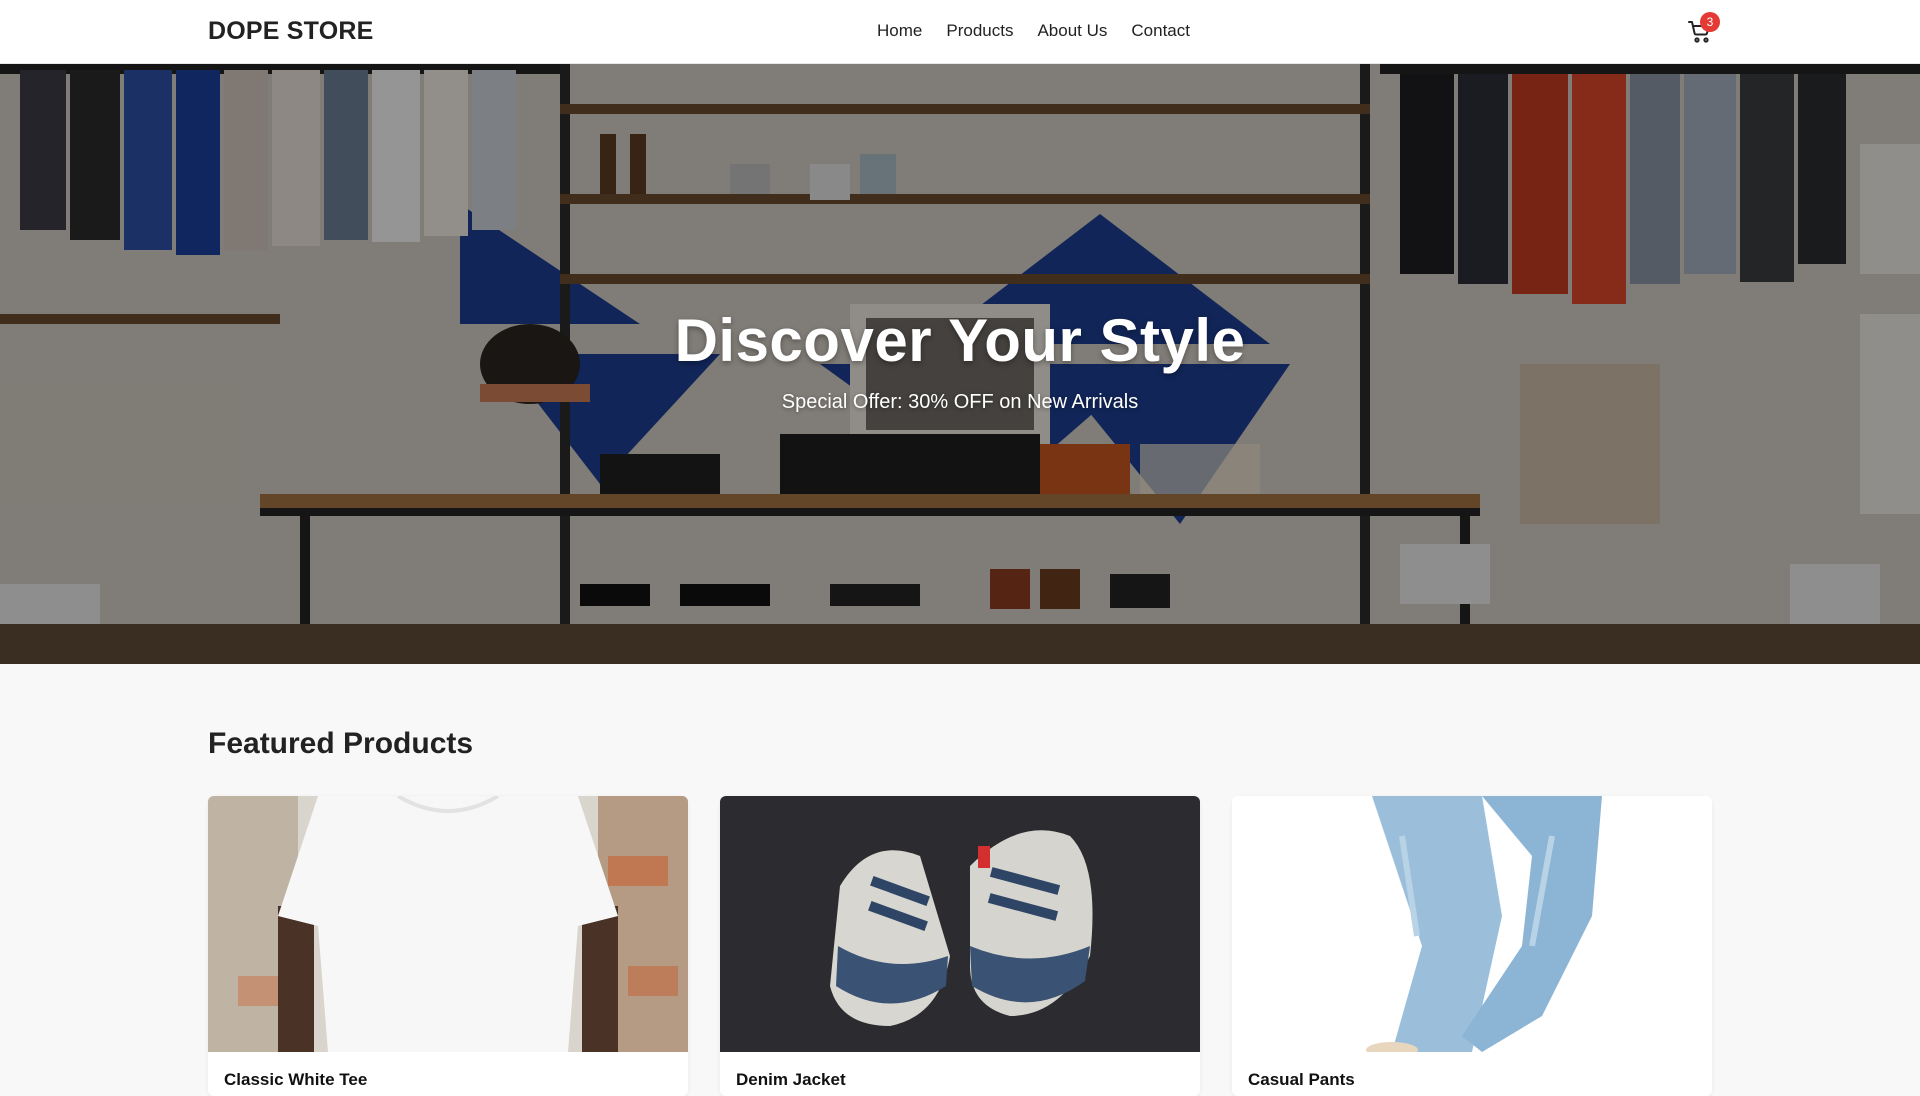 The width and height of the screenshot is (1920, 1096). Describe the element at coordinates (1160, 31) in the screenshot. I see `nav-link-contact: Contact` at that location.